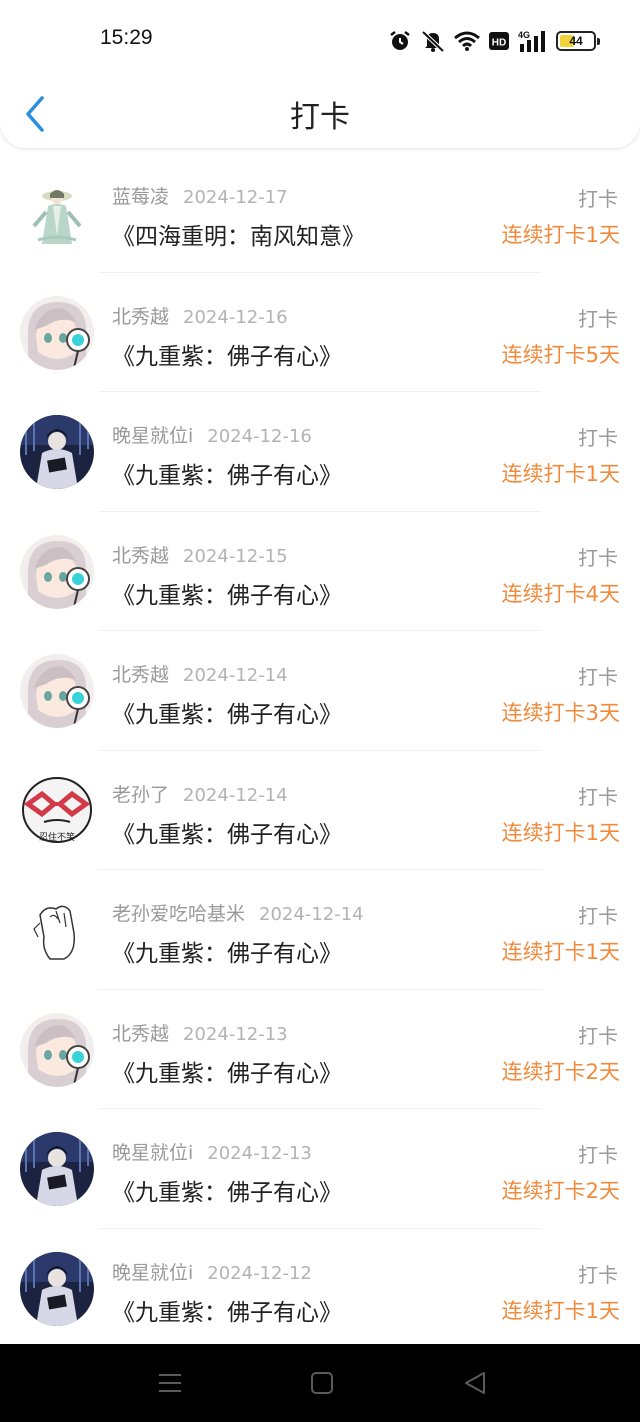 The width and height of the screenshot is (640, 1422). I want to click on hd-icon: HD, so click(499, 41).